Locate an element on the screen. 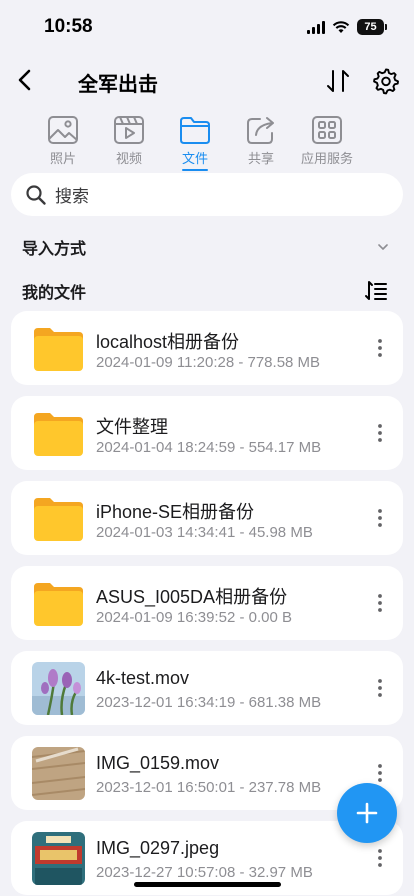  tab-label: 文件 is located at coordinates (194, 158).